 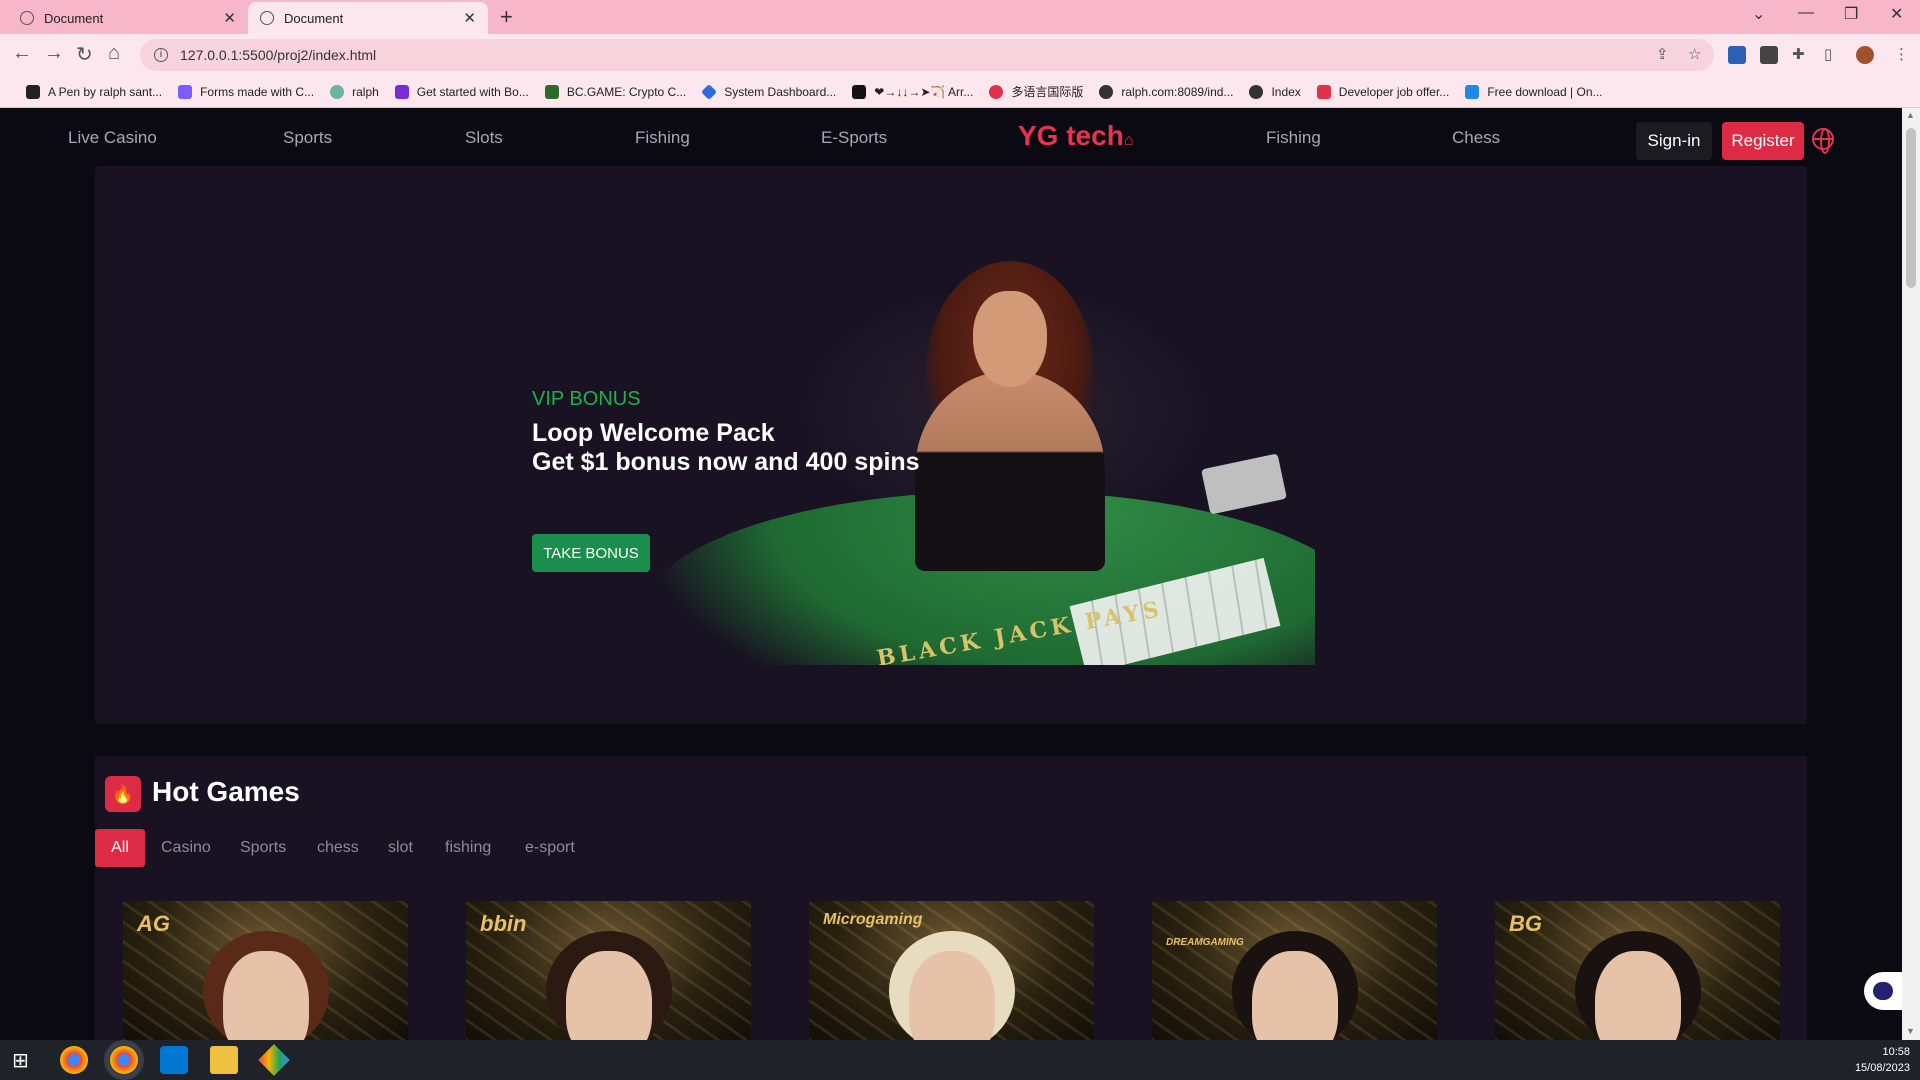 What do you see at coordinates (278, 55) in the screenshot?
I see `url-text: 127.0.0.1:5500/proj2/index.html` at bounding box center [278, 55].